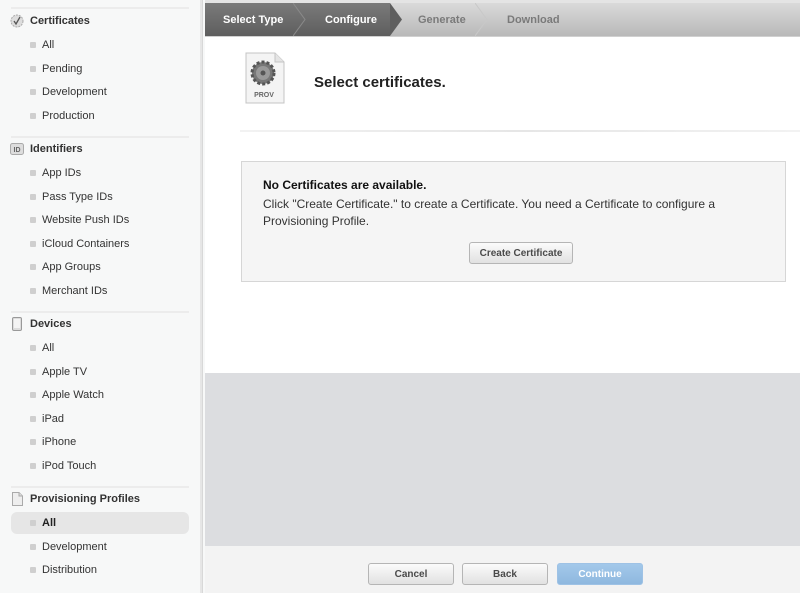 The image size is (800, 593). Describe the element at coordinates (502, 18) in the screenshot. I see `wizard-steps: Select Type Configure Generate Download` at that location.